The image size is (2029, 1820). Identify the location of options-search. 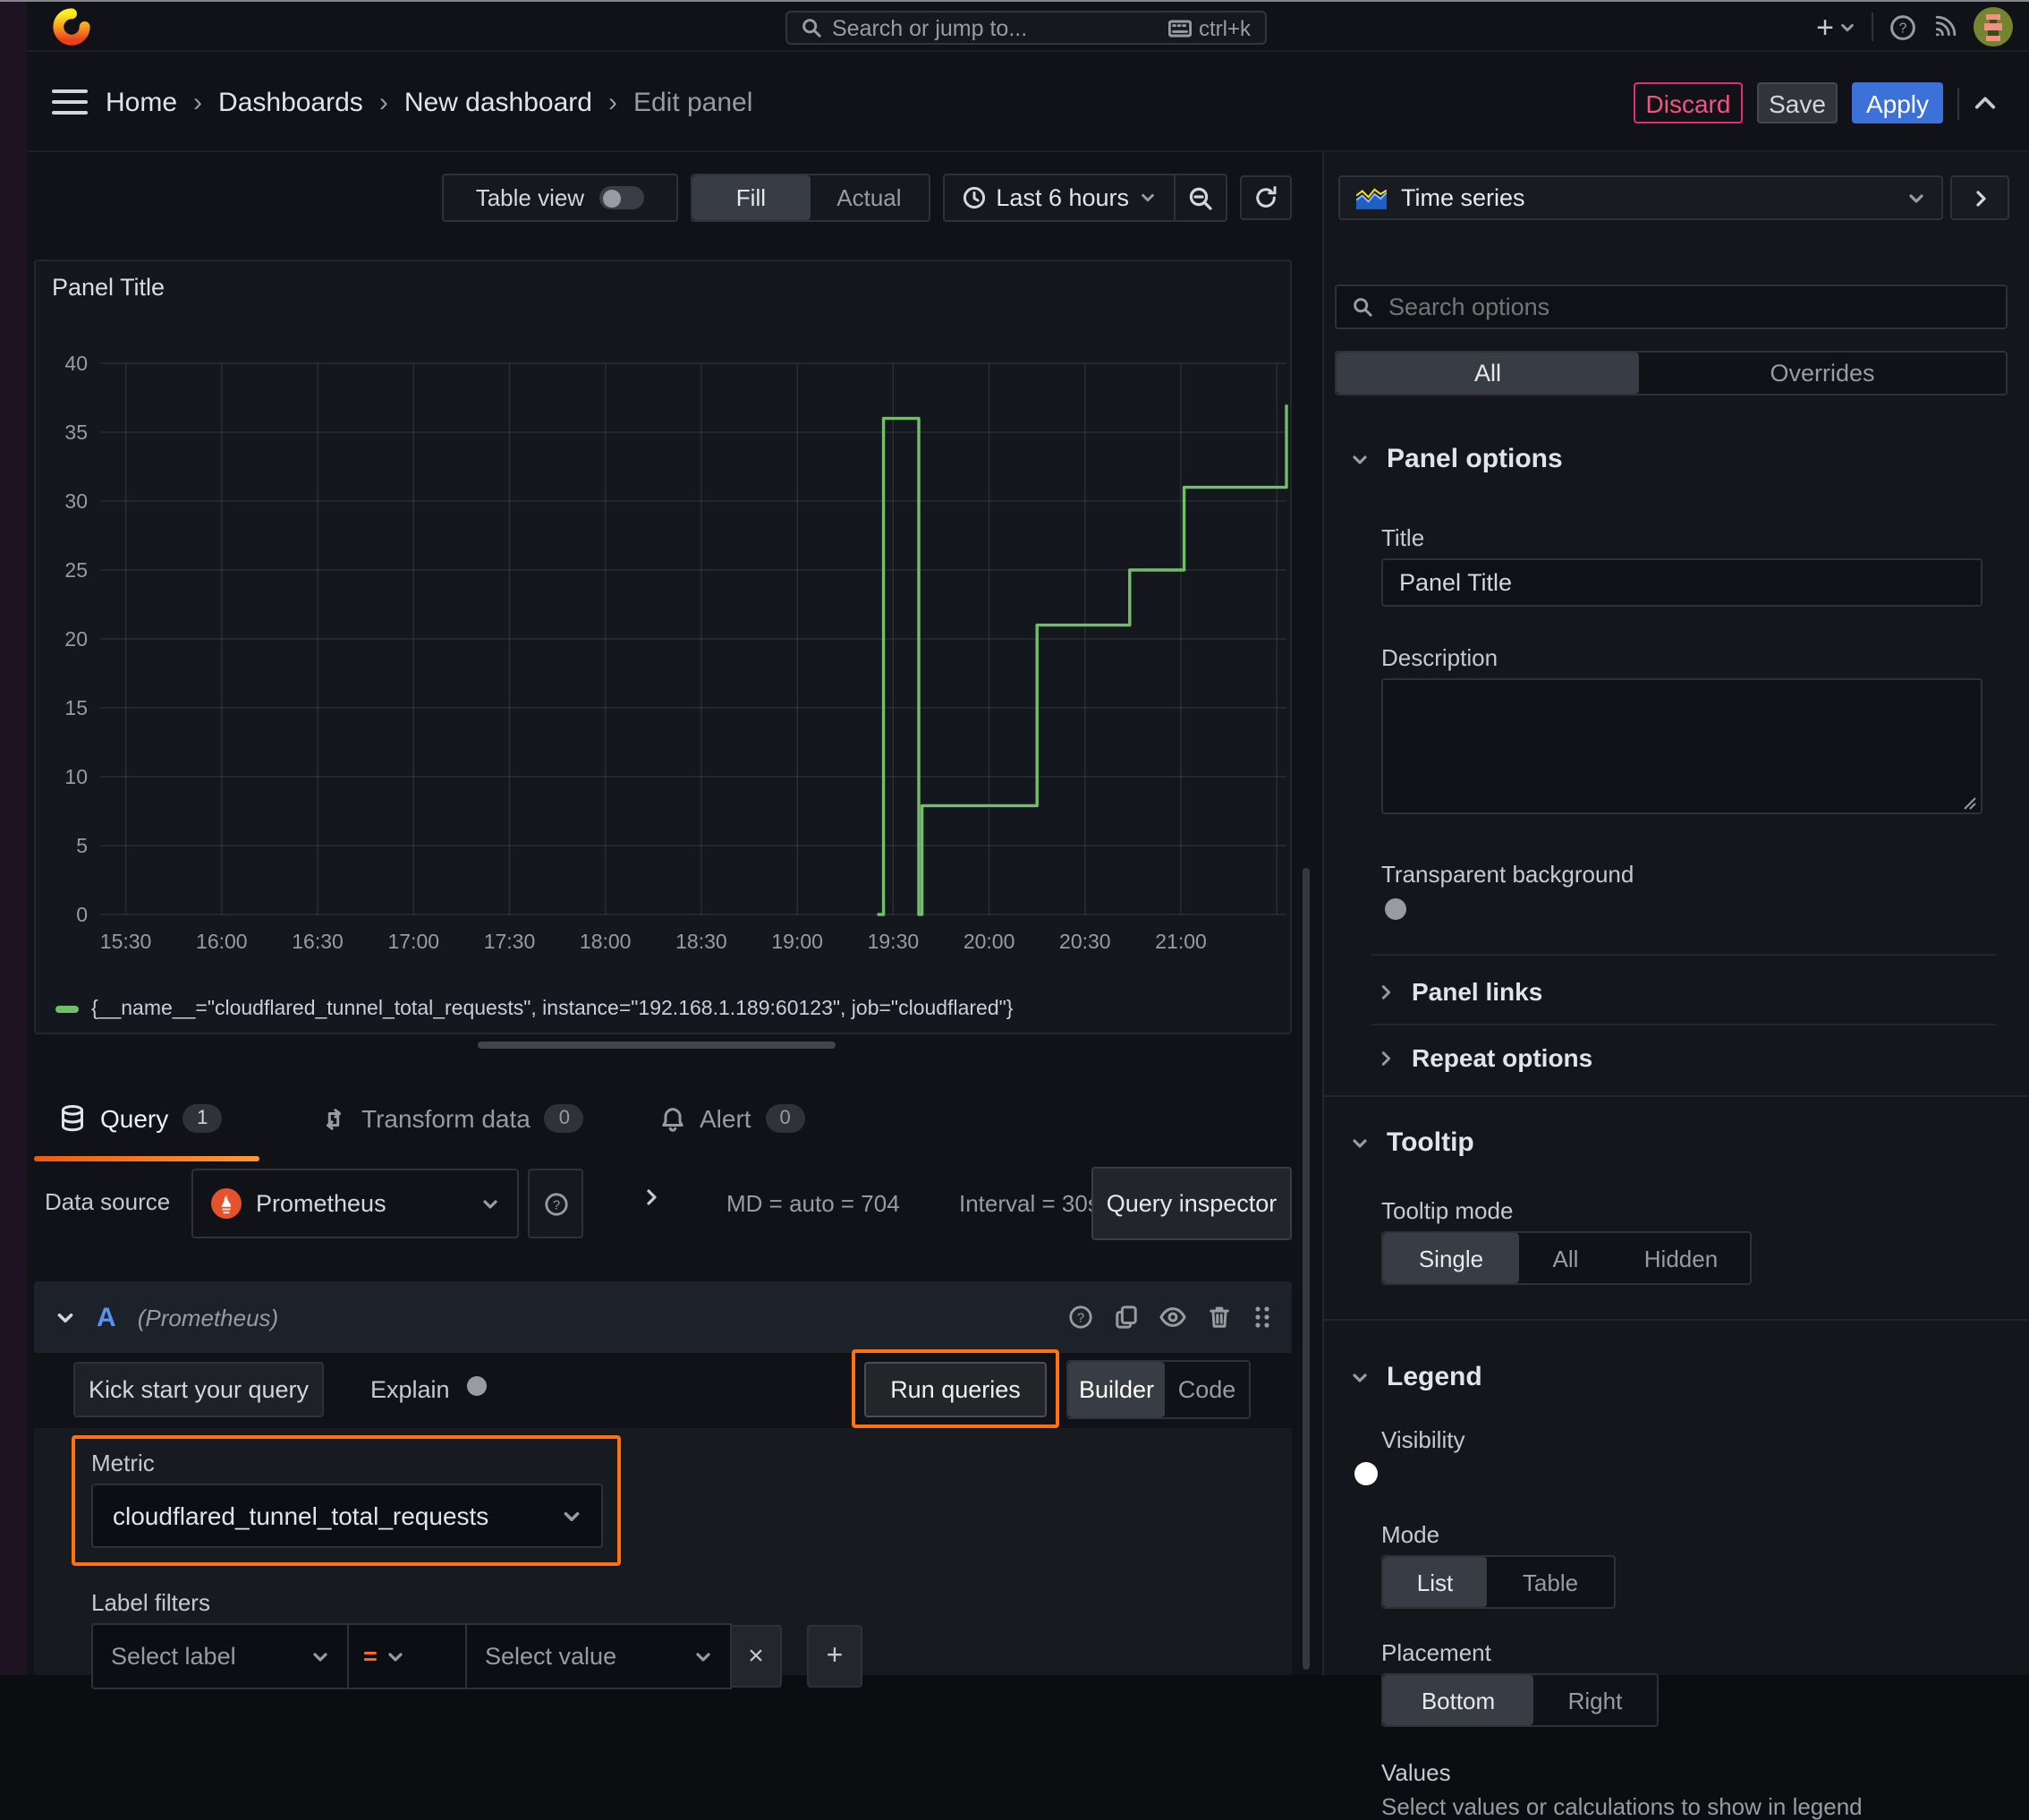
(1671, 307).